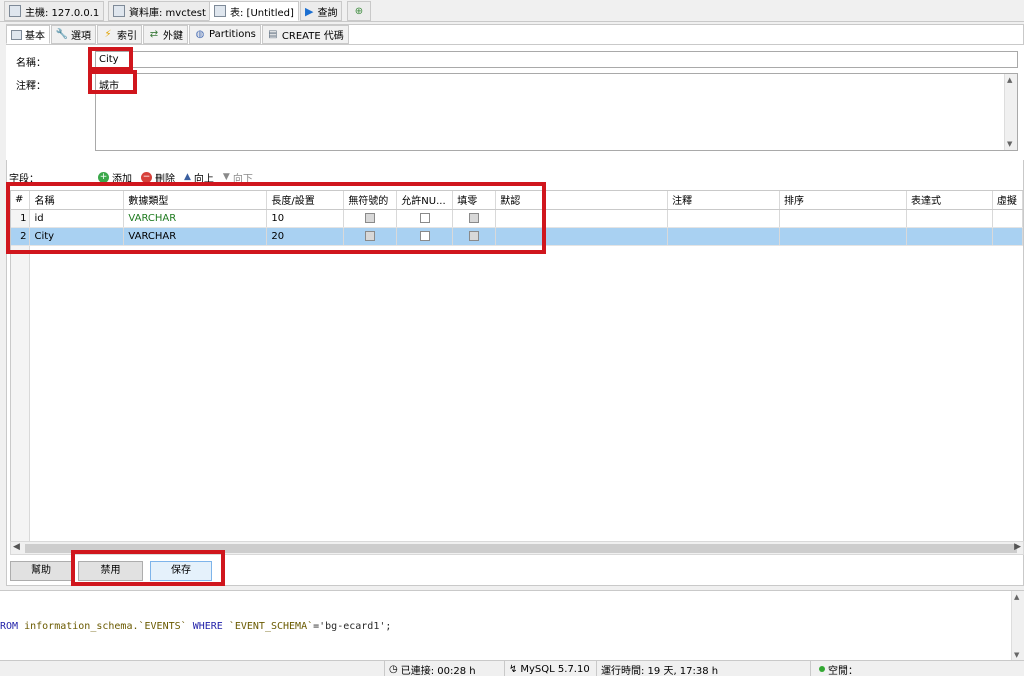 The width and height of the screenshot is (1024, 676). What do you see at coordinates (370, 200) in the screenshot?
I see `header-unsigned: 無符號的` at bounding box center [370, 200].